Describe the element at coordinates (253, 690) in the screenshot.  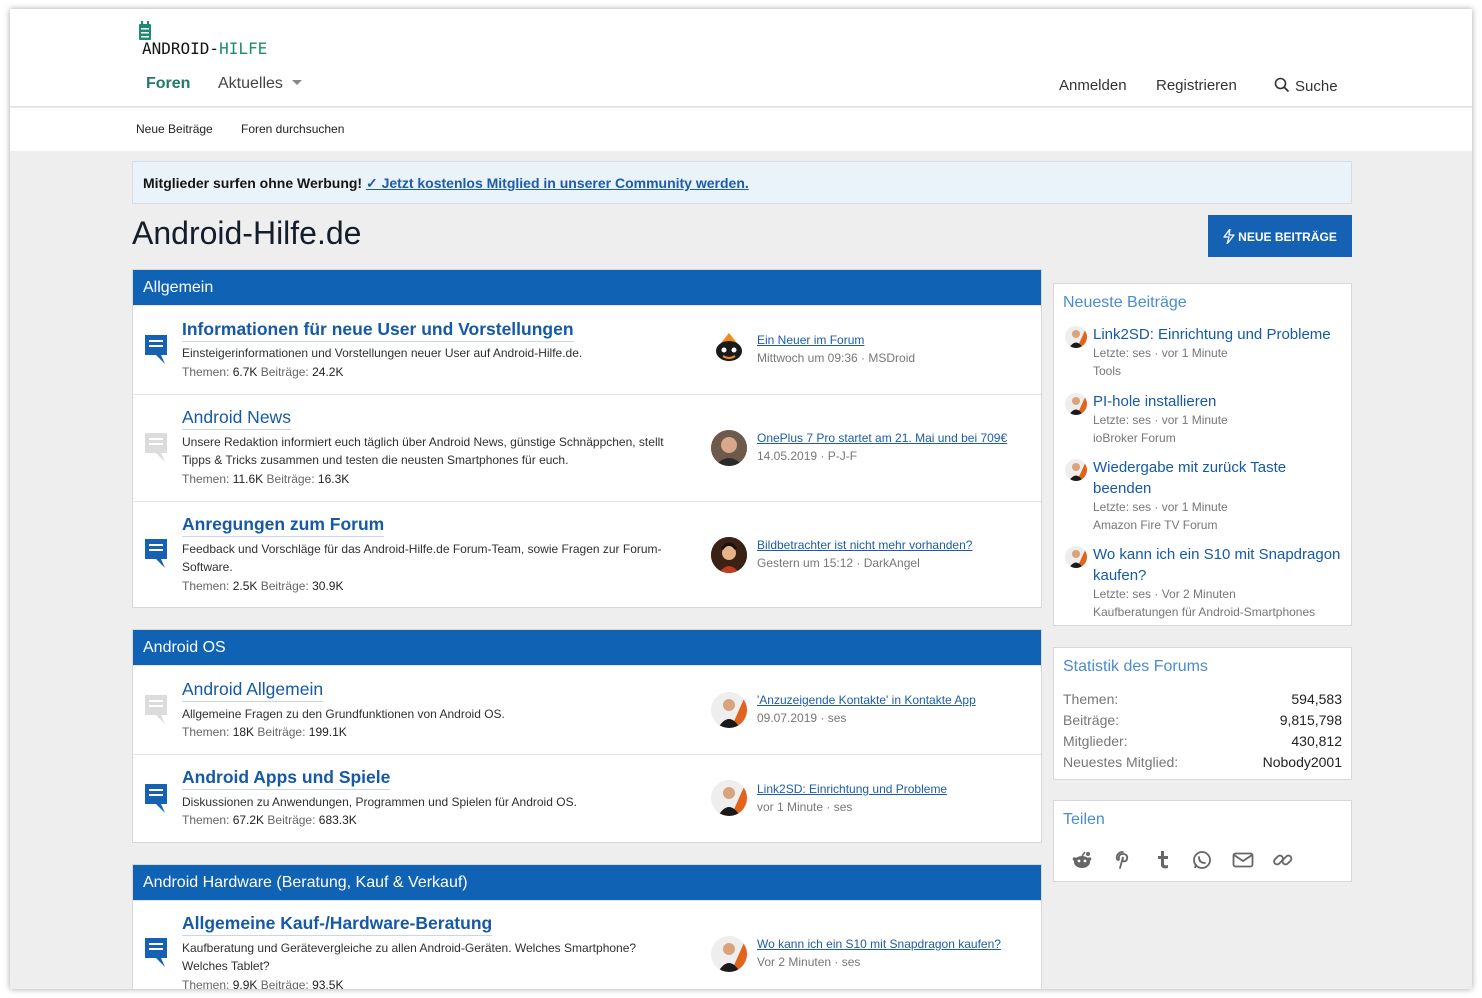
I see `forum-title: Android Allgemein` at that location.